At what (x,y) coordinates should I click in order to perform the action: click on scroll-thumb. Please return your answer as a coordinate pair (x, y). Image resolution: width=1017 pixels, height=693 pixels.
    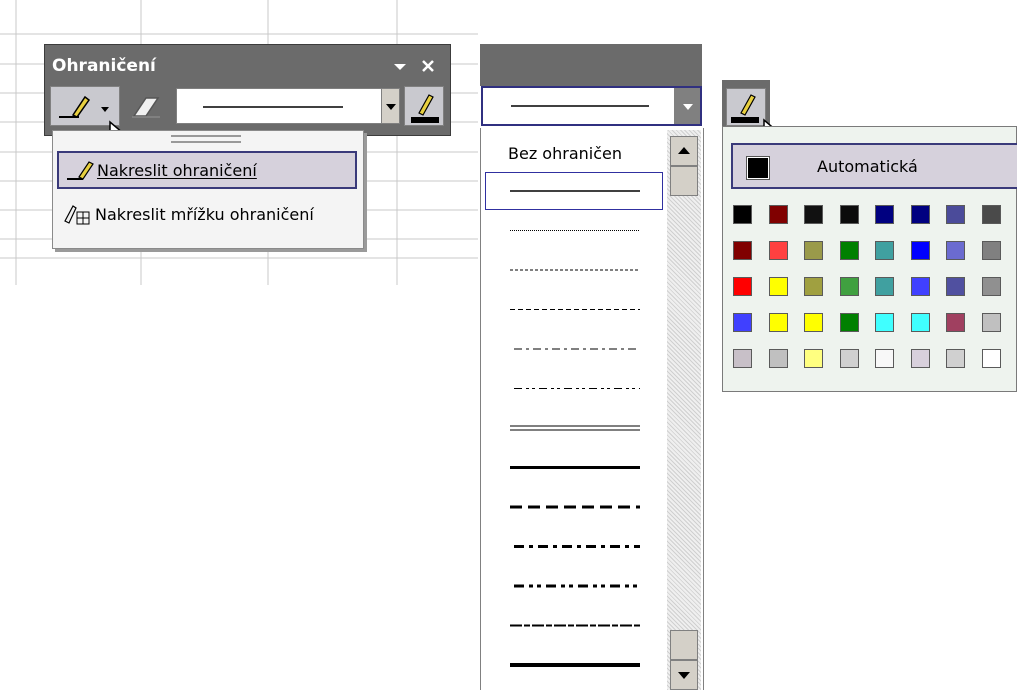
    Looking at the image, I should click on (684, 181).